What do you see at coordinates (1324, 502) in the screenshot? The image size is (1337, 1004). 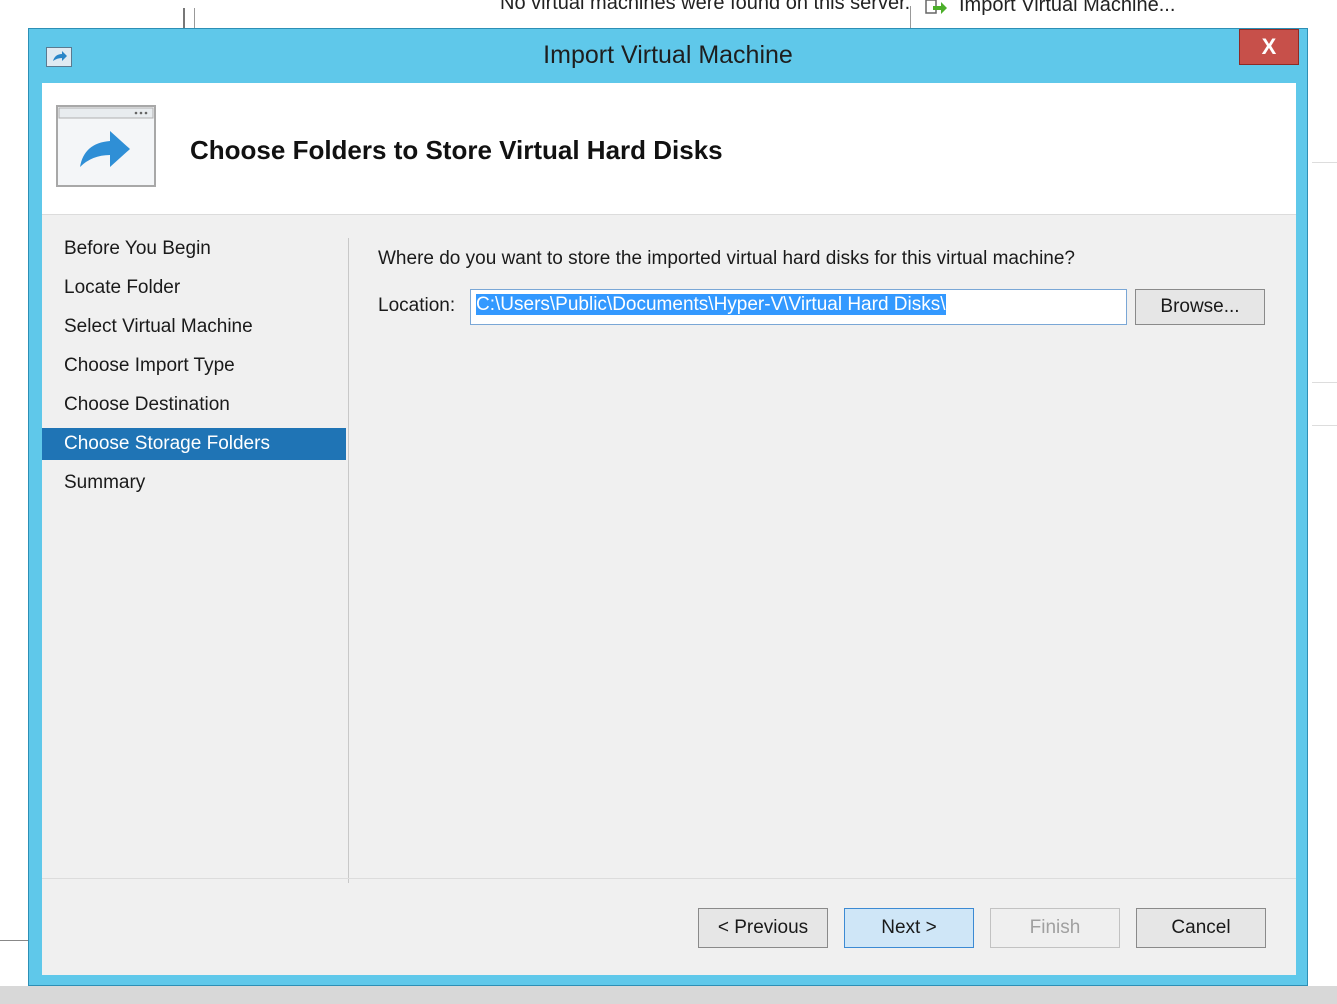 I see `background-right-panel` at bounding box center [1324, 502].